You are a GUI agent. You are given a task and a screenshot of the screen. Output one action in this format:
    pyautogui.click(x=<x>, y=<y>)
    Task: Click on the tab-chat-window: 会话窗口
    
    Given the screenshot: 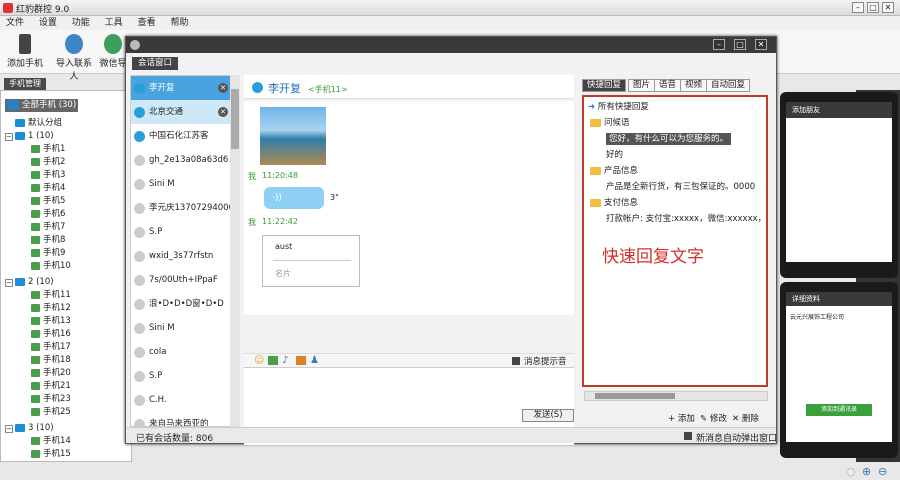 What is the action you would take?
    pyautogui.click(x=155, y=63)
    